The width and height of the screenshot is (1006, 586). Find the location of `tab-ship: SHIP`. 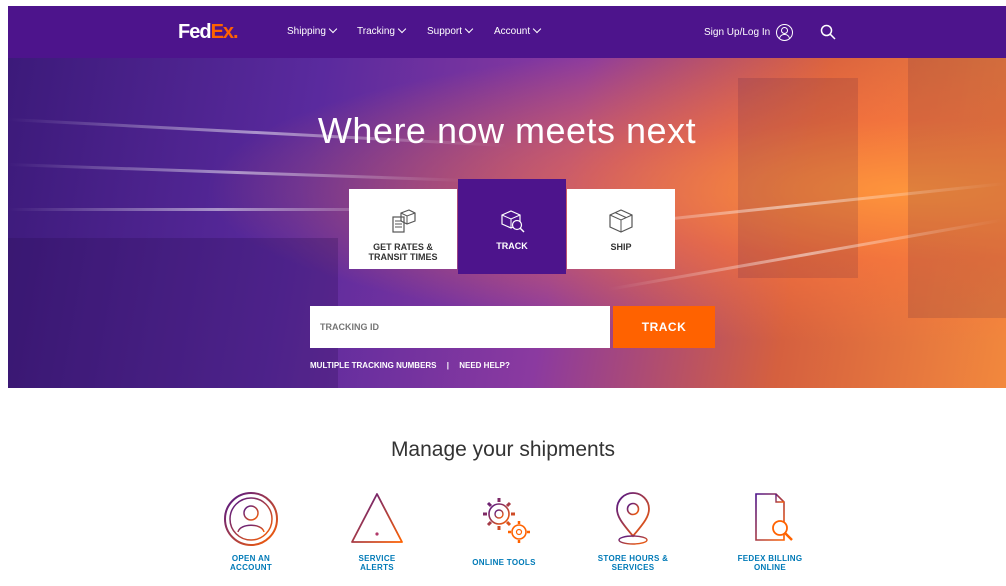

tab-ship: SHIP is located at coordinates (621, 229).